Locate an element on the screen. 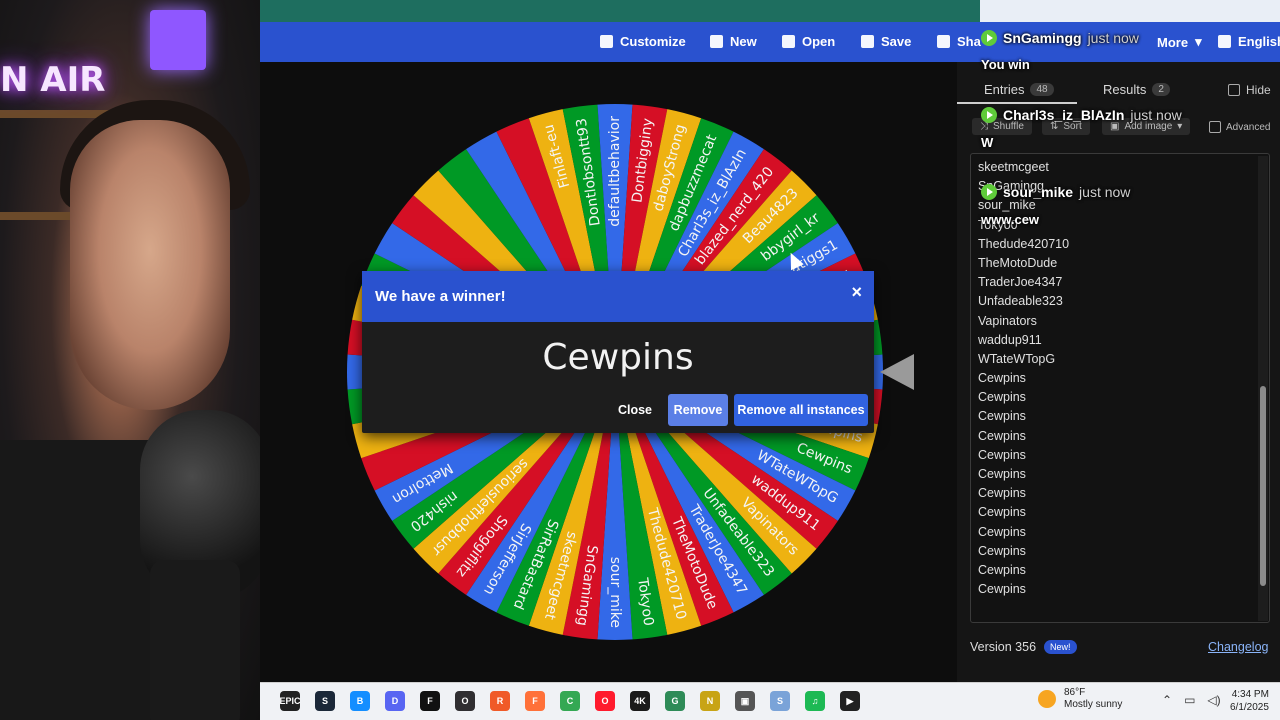  wheel-segment-label: defaultbehavior is located at coordinates (615, 171).